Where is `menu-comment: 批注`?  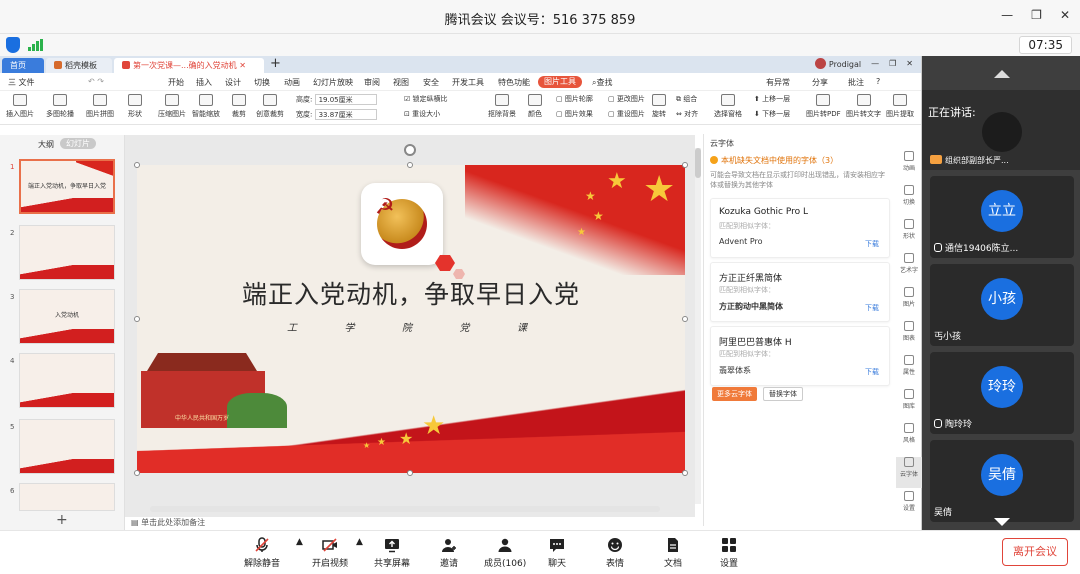
menu-comment: 批注 is located at coordinates (856, 82).